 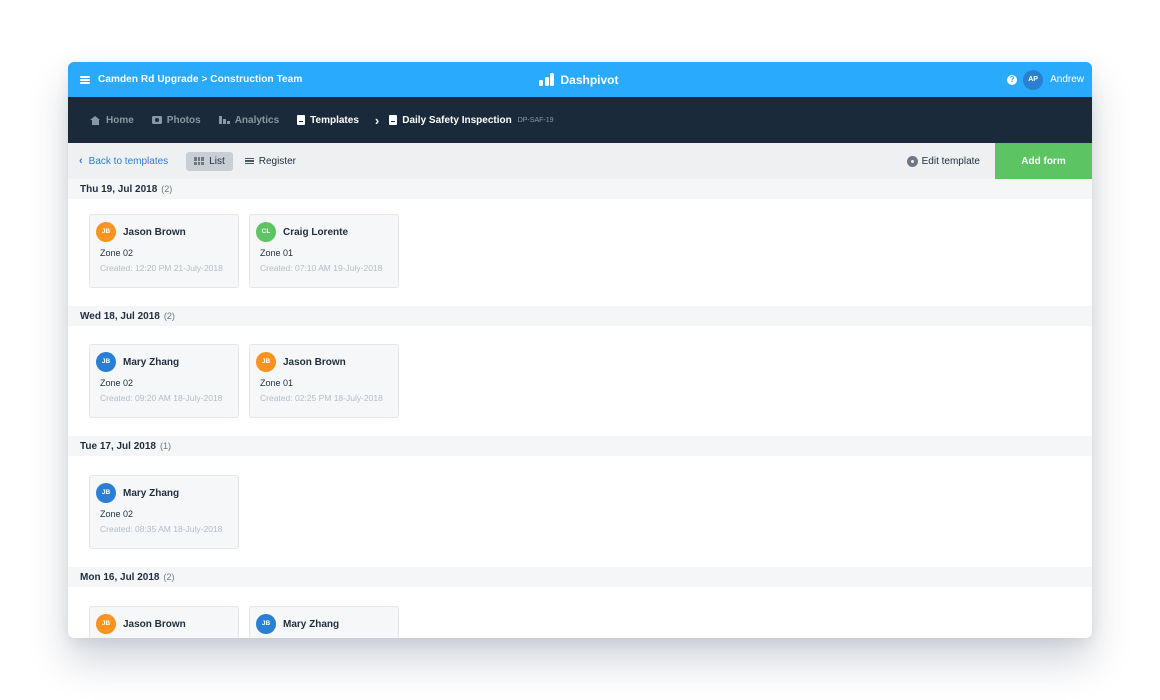 I want to click on nav-item-analytics: Analytics, so click(x=249, y=120).